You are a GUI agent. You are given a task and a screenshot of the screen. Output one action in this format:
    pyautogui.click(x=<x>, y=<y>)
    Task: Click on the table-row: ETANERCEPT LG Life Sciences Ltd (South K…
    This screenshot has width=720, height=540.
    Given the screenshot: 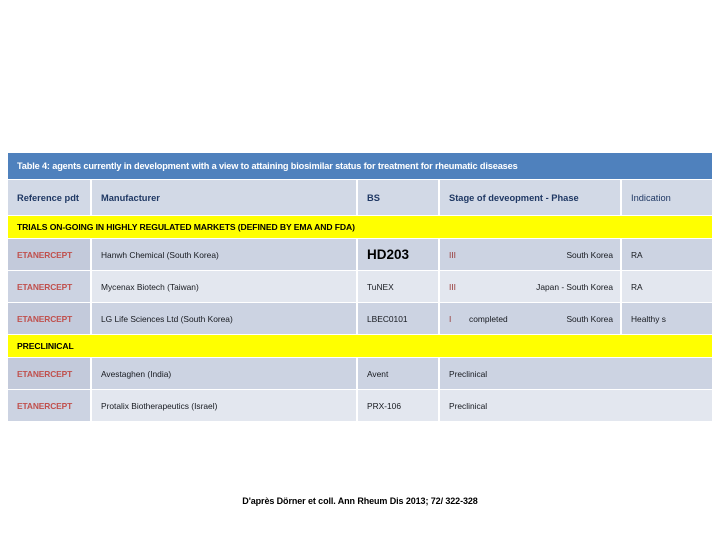 What is the action you would take?
    pyautogui.click(x=360, y=318)
    